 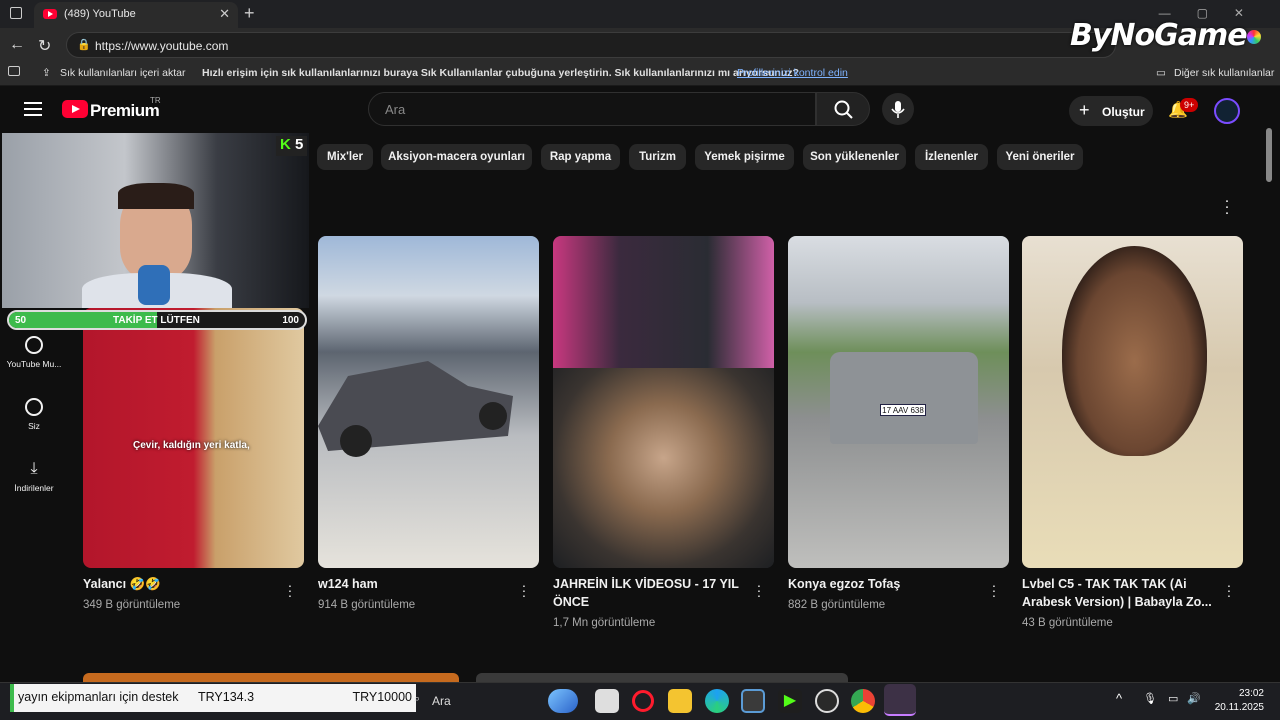 What do you see at coordinates (1224, 73) in the screenshot?
I see `other-favorites: Diğer sık kullanılanlar` at bounding box center [1224, 73].